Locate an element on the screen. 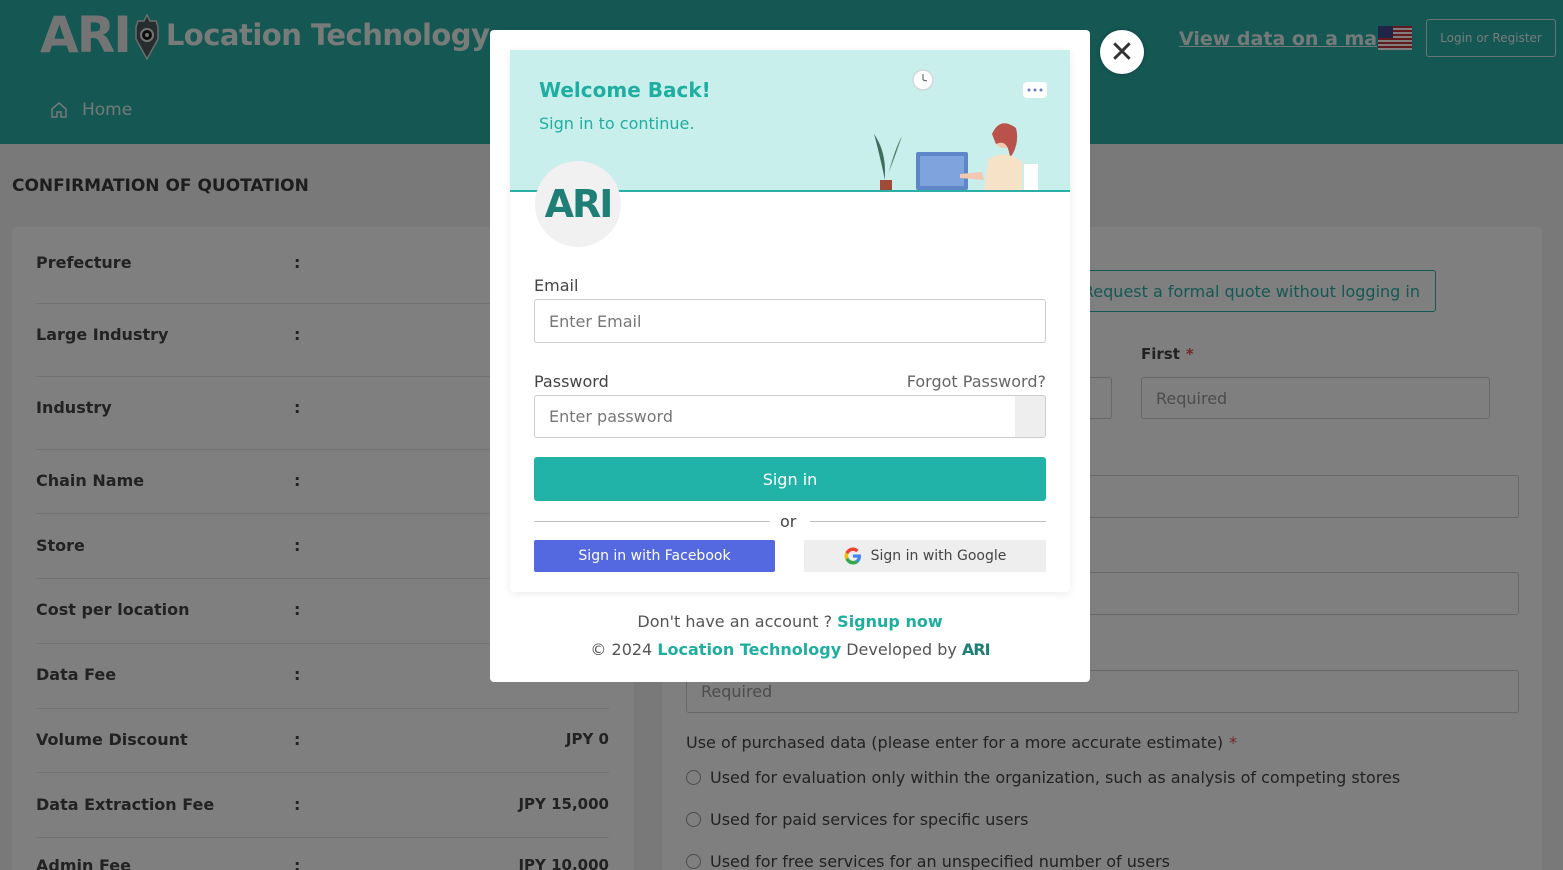 Image resolution: width=1563 pixels, height=870 pixels. email-label: Email is located at coordinates (556, 285).